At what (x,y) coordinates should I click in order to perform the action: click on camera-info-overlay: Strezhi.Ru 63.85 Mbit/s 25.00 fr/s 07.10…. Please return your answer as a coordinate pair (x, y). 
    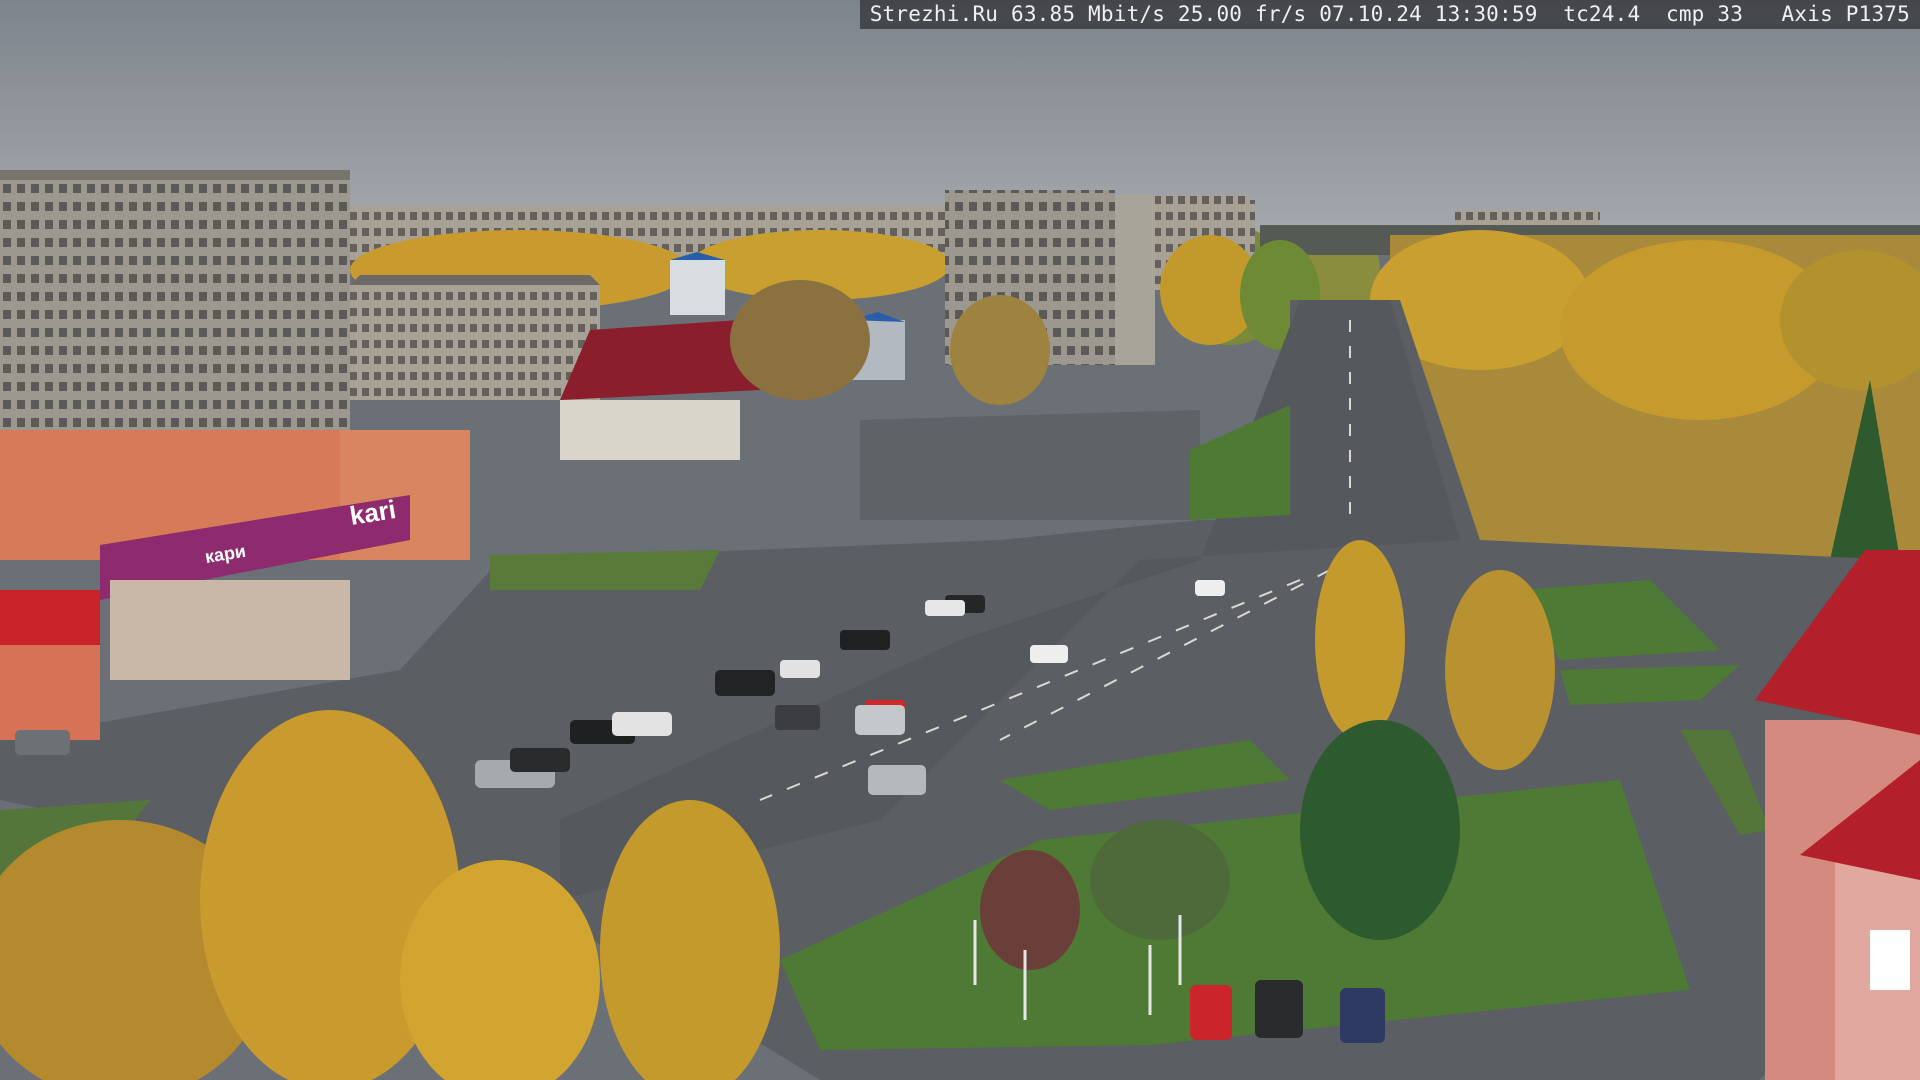
    Looking at the image, I should click on (1389, 14).